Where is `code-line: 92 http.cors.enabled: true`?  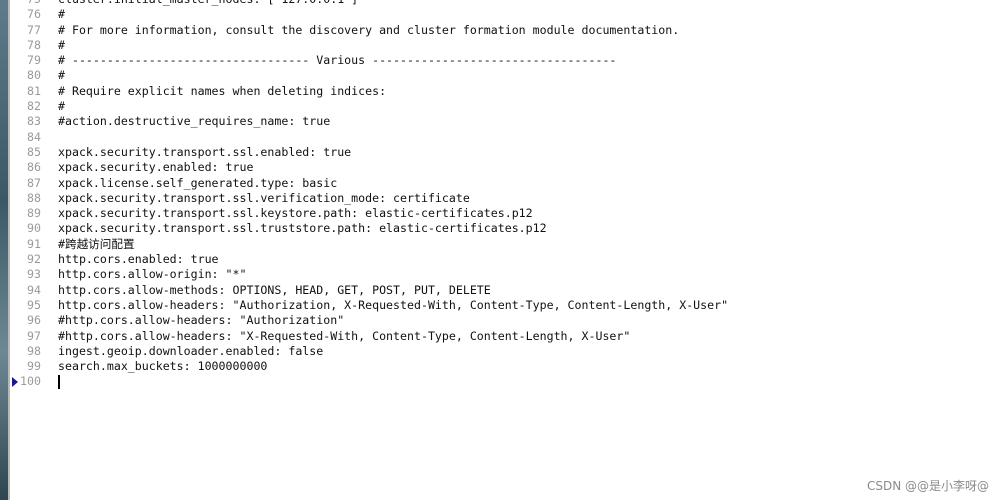 code-line: 92 http.cors.enabled: true is located at coordinates (504, 259).